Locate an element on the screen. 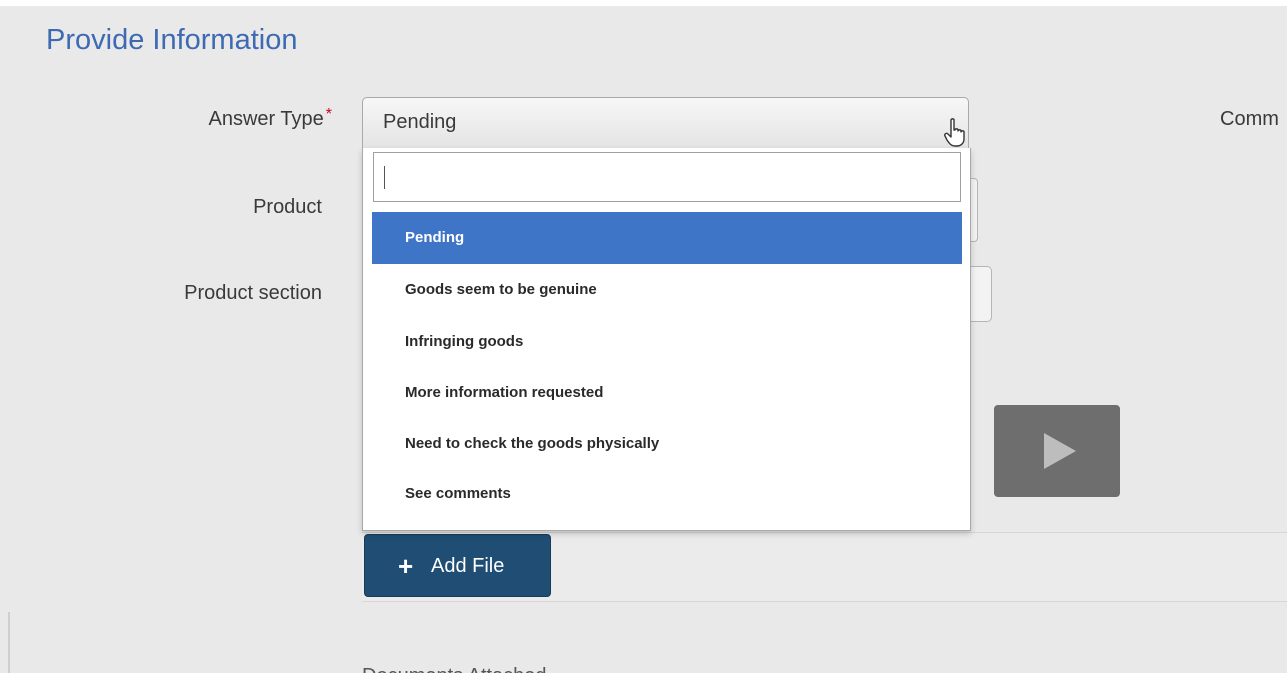 The width and height of the screenshot is (1287, 673). answer-type-label: Answer Type * is located at coordinates (241, 118).